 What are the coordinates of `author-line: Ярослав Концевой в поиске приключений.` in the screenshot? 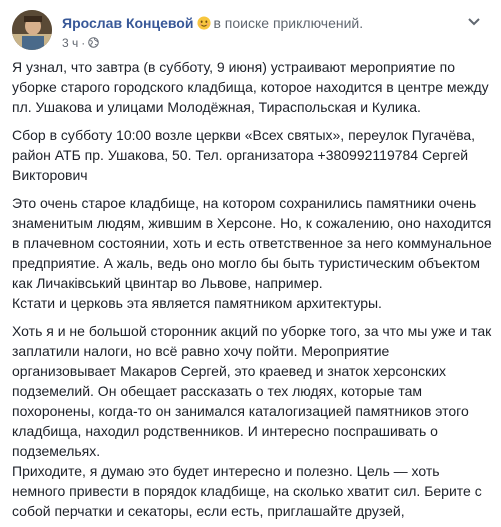 It's located at (212, 23).